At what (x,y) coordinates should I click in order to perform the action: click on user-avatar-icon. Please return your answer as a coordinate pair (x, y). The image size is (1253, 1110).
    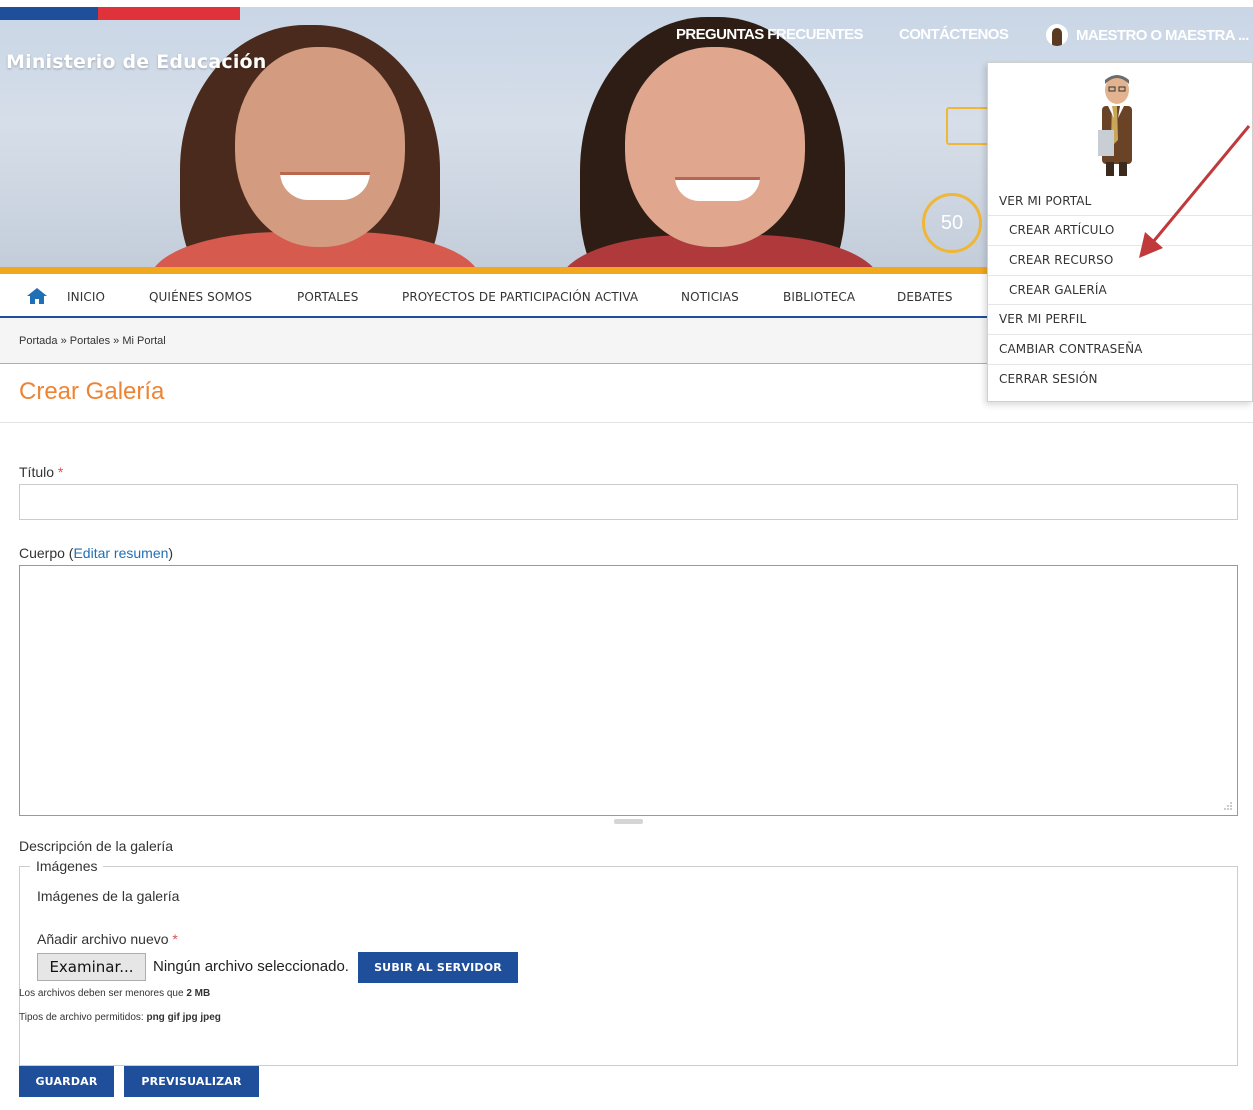
    Looking at the image, I should click on (1057, 35).